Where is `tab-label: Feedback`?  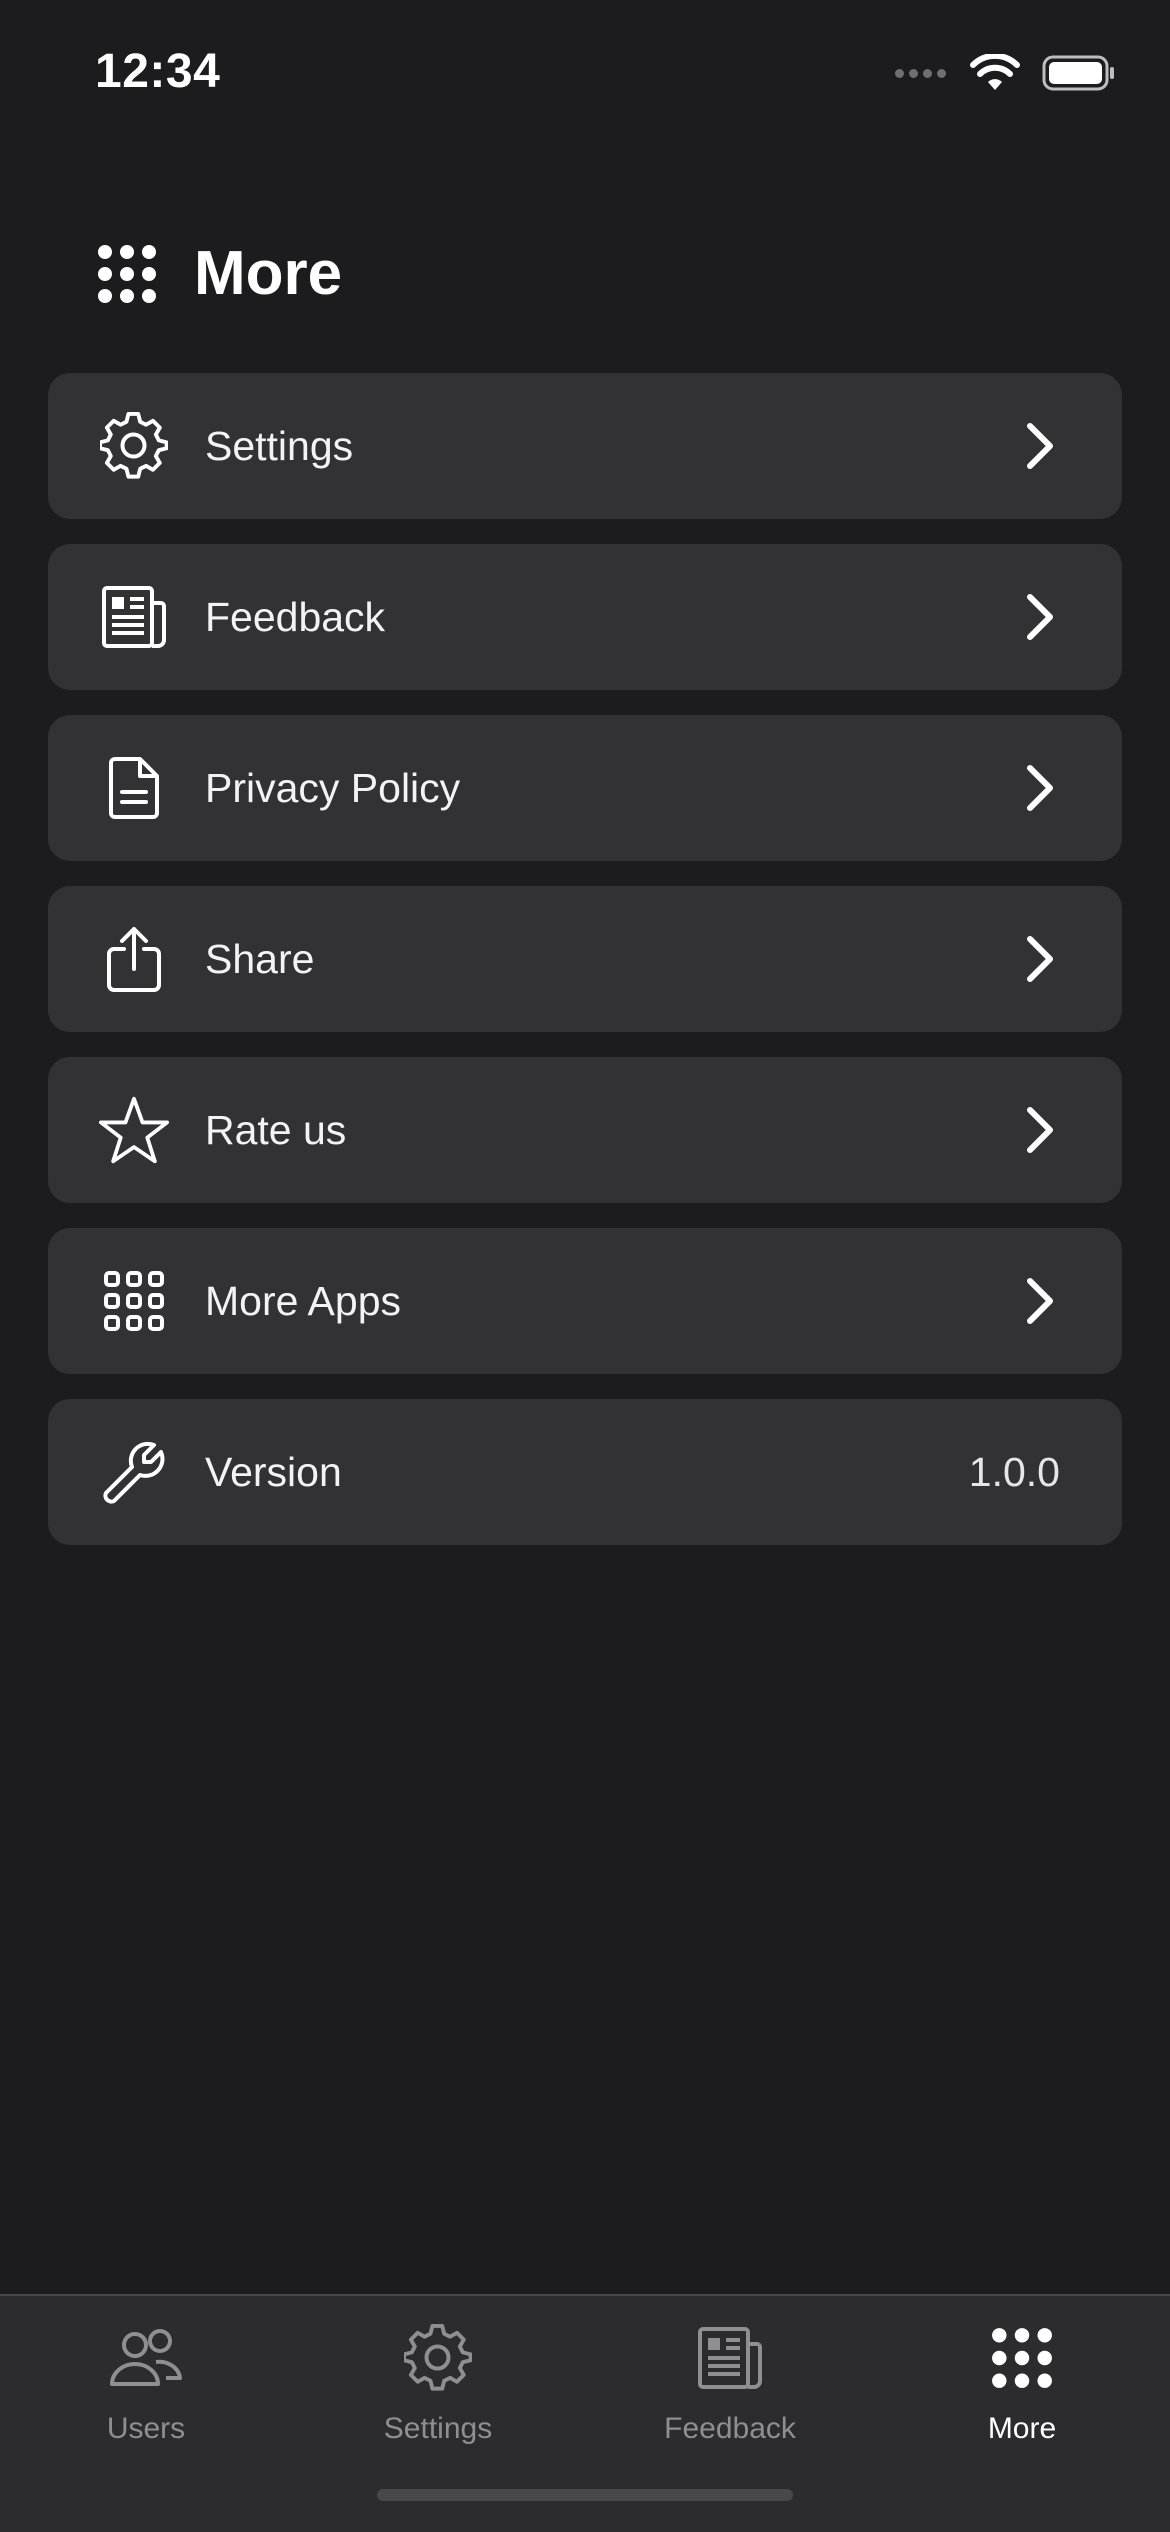 tab-label: Feedback is located at coordinates (730, 2428).